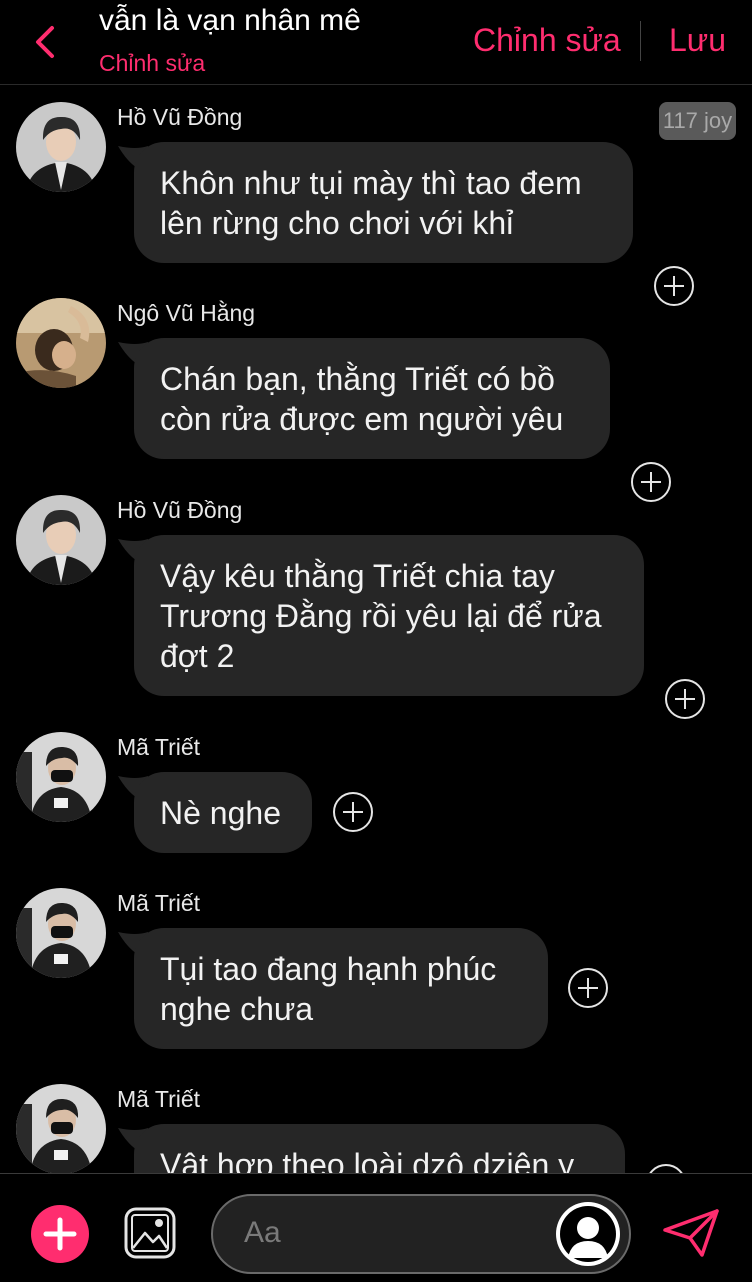 This screenshot has width=752, height=1282. Describe the element at coordinates (357, 379) in the screenshot. I see `message-text: Chán bạn, thằng Triết có bồ` at that location.